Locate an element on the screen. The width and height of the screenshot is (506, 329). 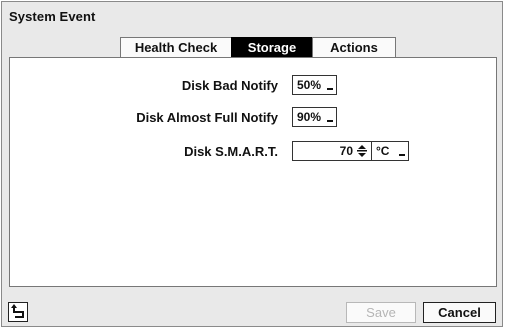
dialog-title: System Event is located at coordinates (52, 16).